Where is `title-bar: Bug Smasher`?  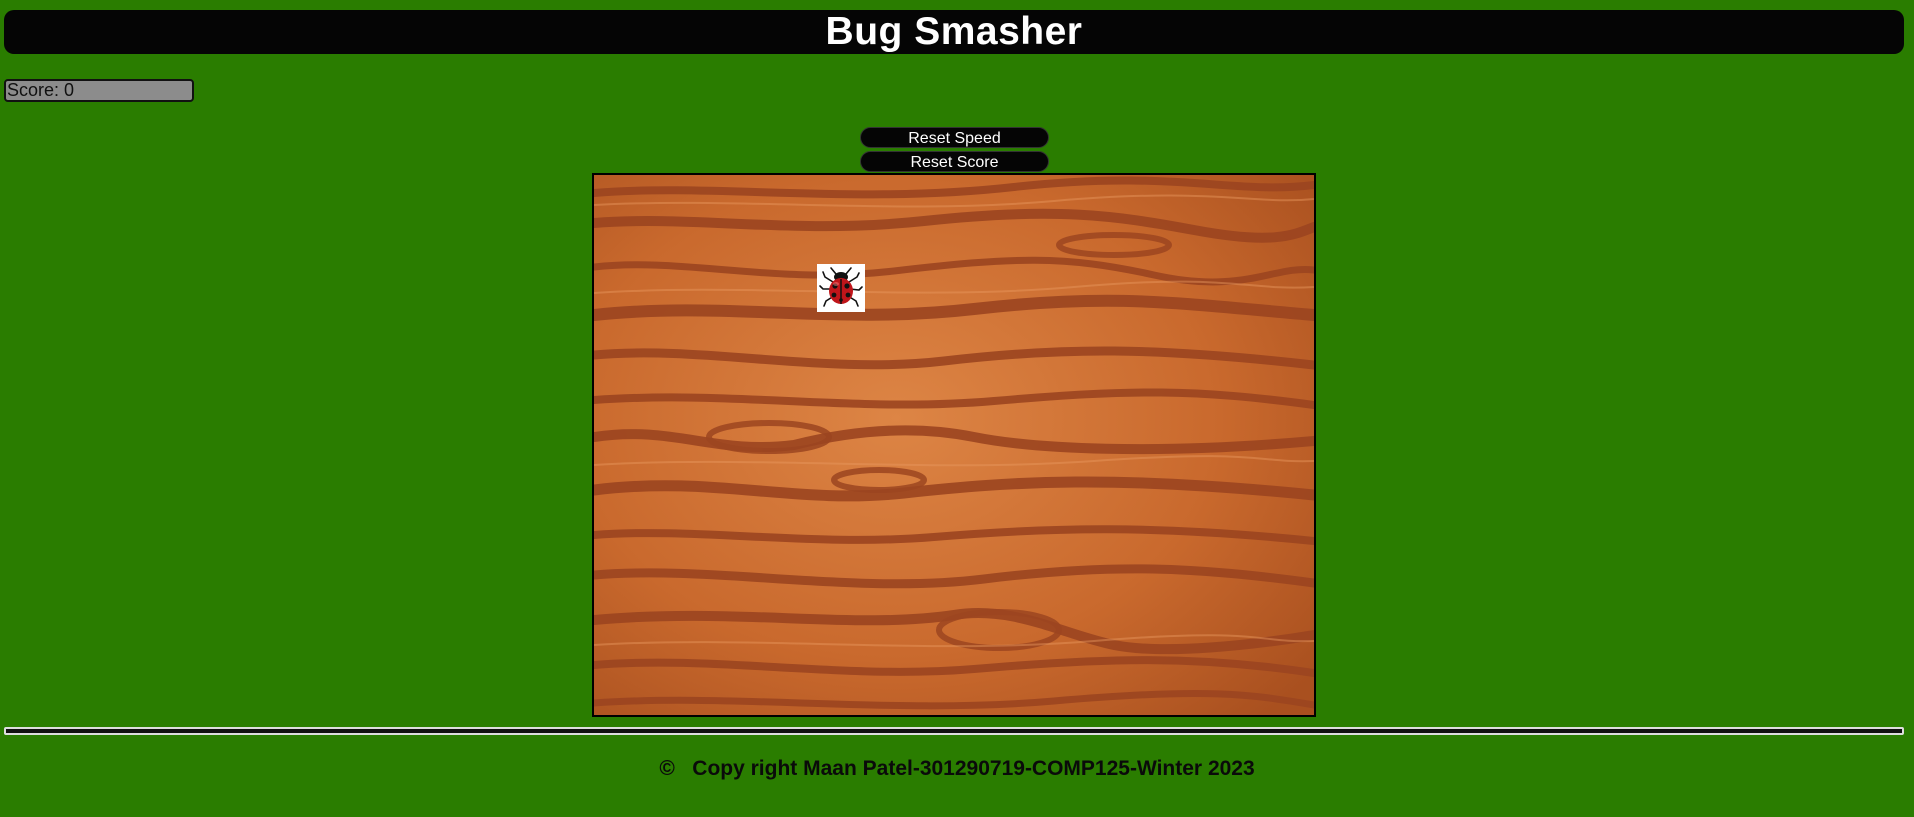 title-bar: Bug Smasher is located at coordinates (954, 32).